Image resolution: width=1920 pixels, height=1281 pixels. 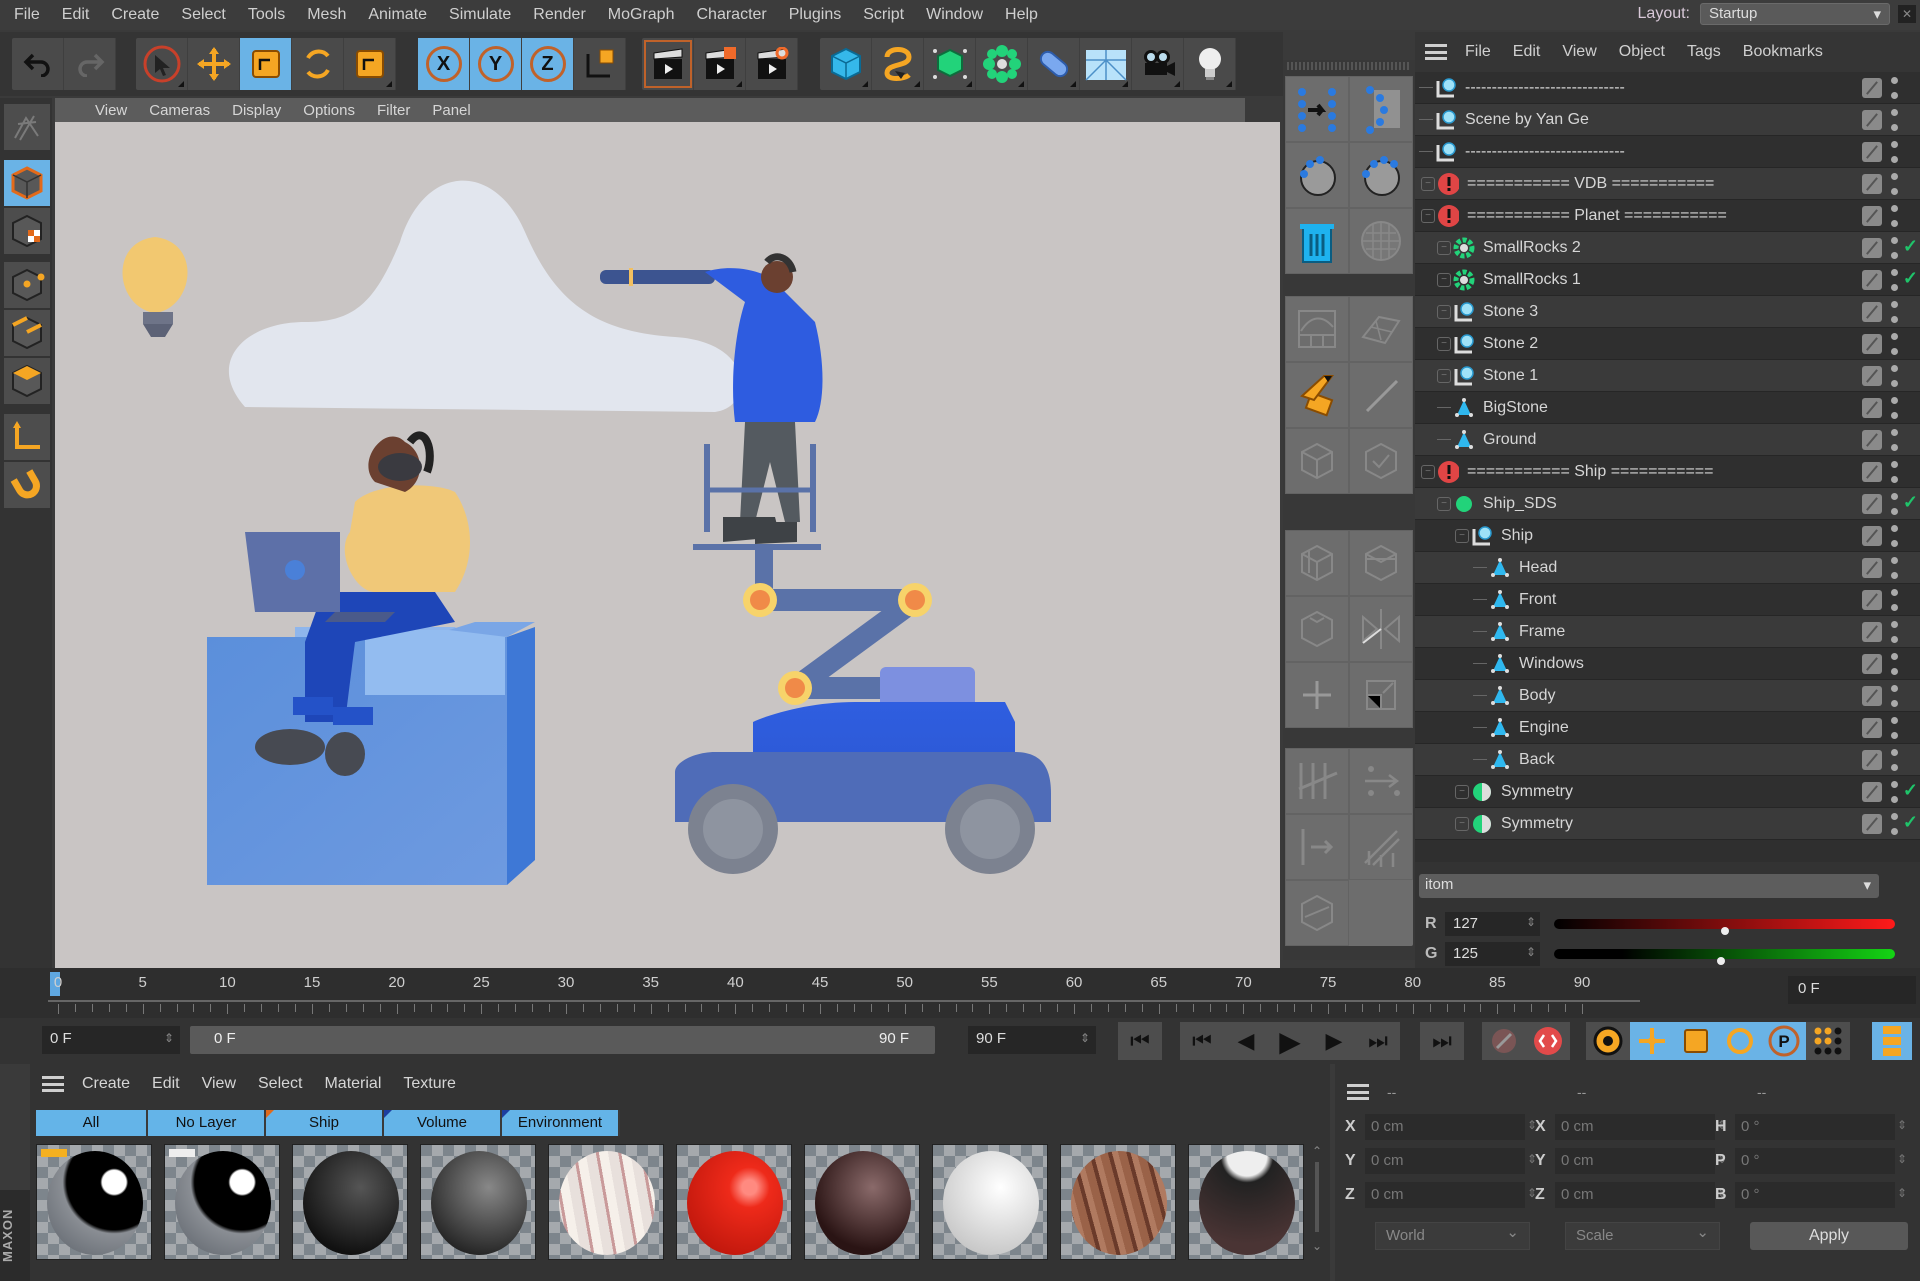 I want to click on material-menu-texture: Texture, so click(x=429, y=1084).